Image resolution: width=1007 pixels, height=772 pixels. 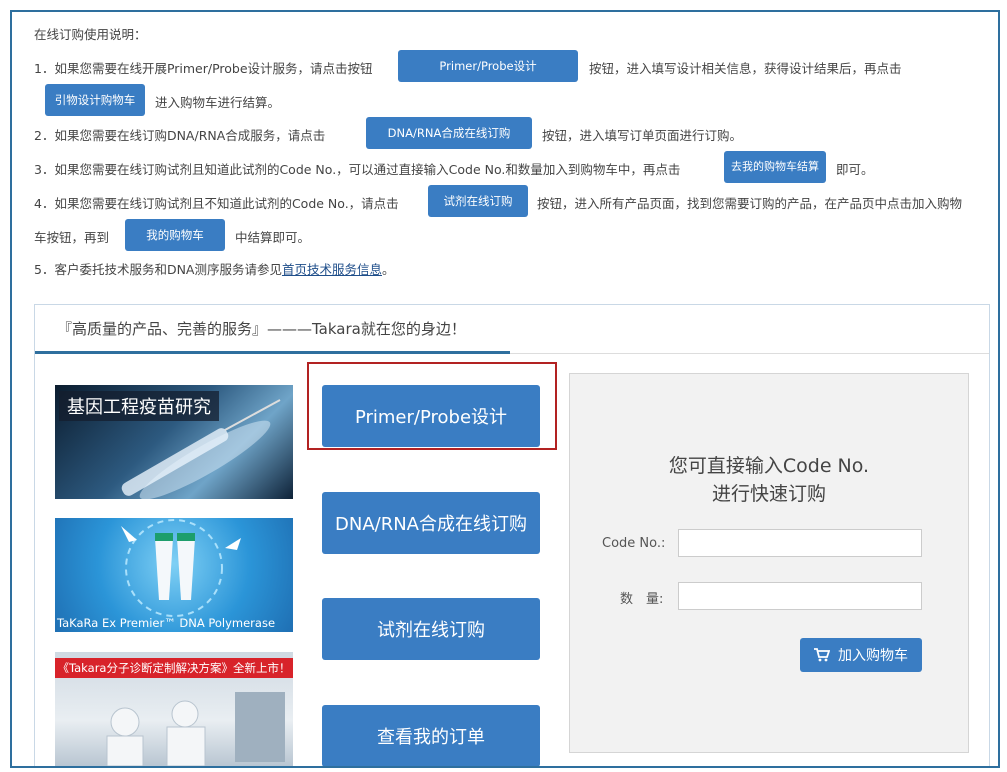 I want to click on banner-vaccine: 基因工程疫苗研究, so click(x=174, y=442).